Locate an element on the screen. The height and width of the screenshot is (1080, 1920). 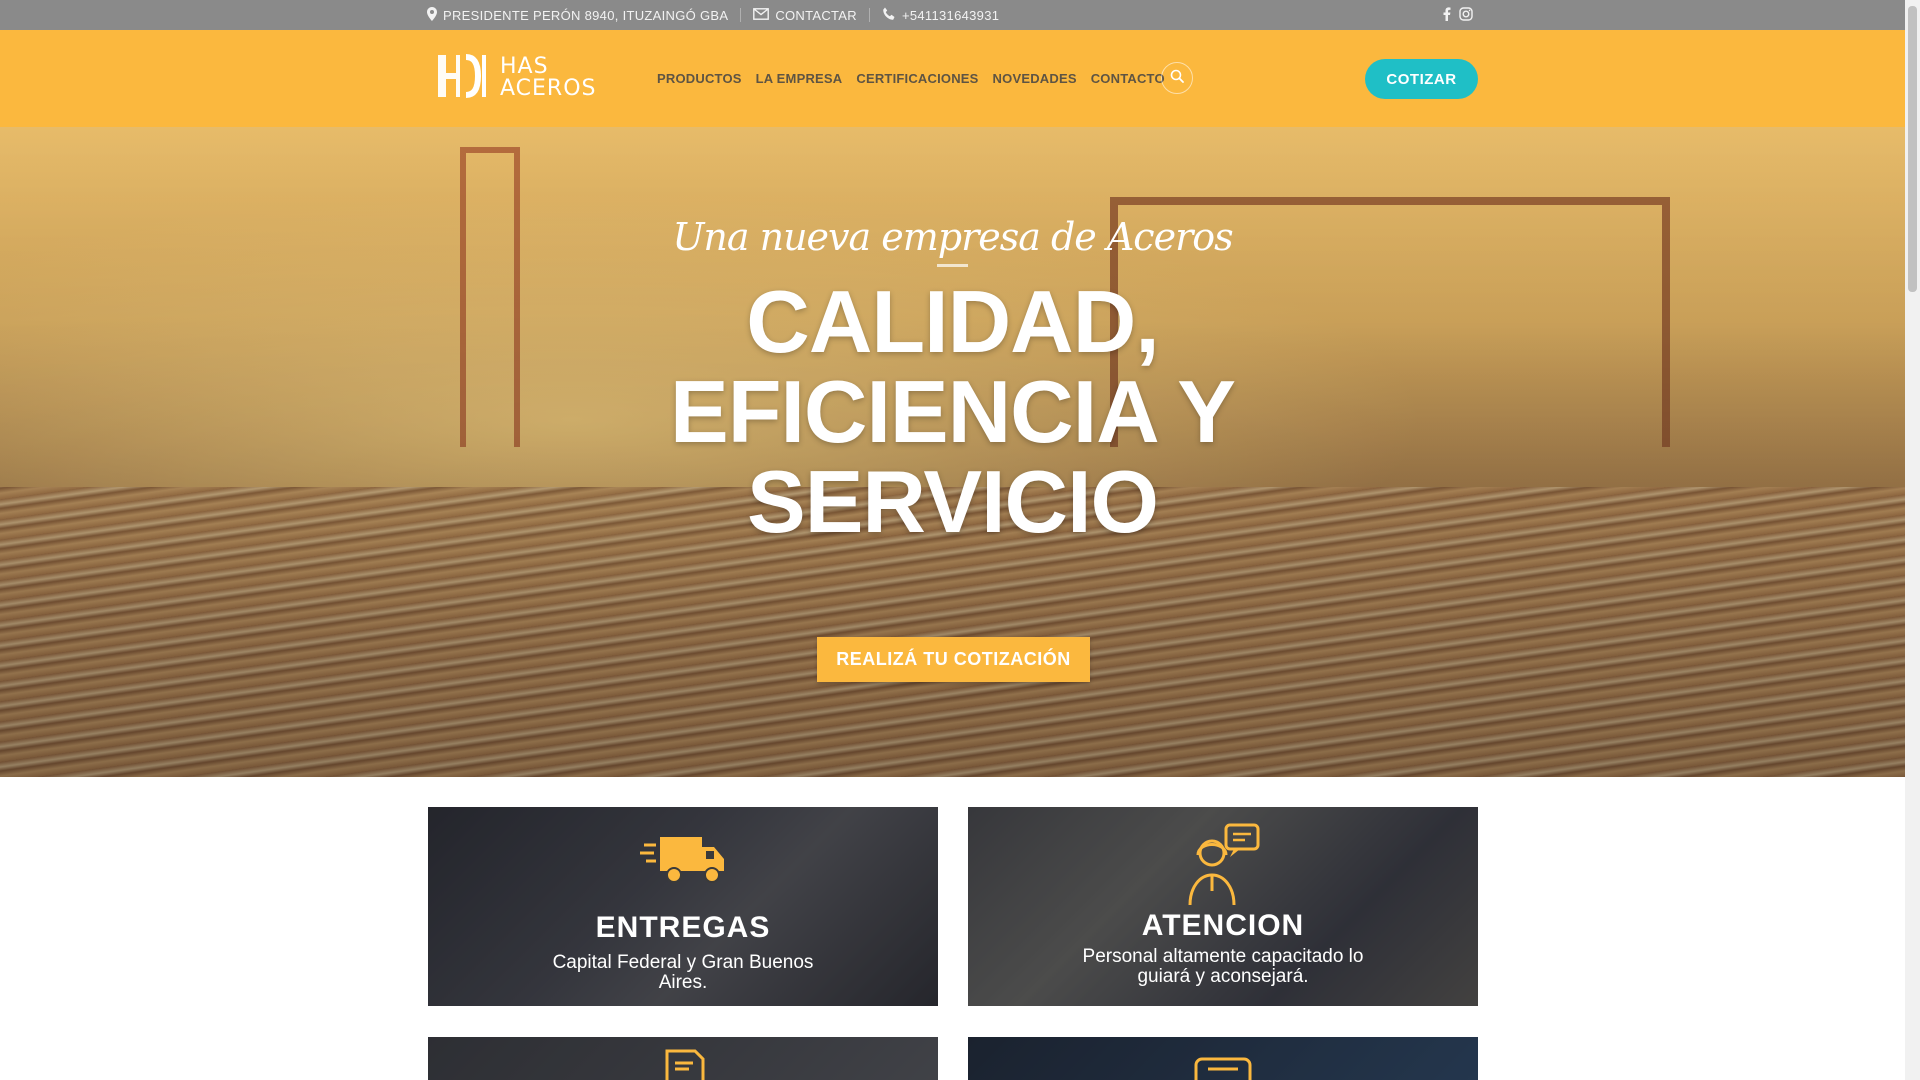
envelope-icon is located at coordinates (761, 15).